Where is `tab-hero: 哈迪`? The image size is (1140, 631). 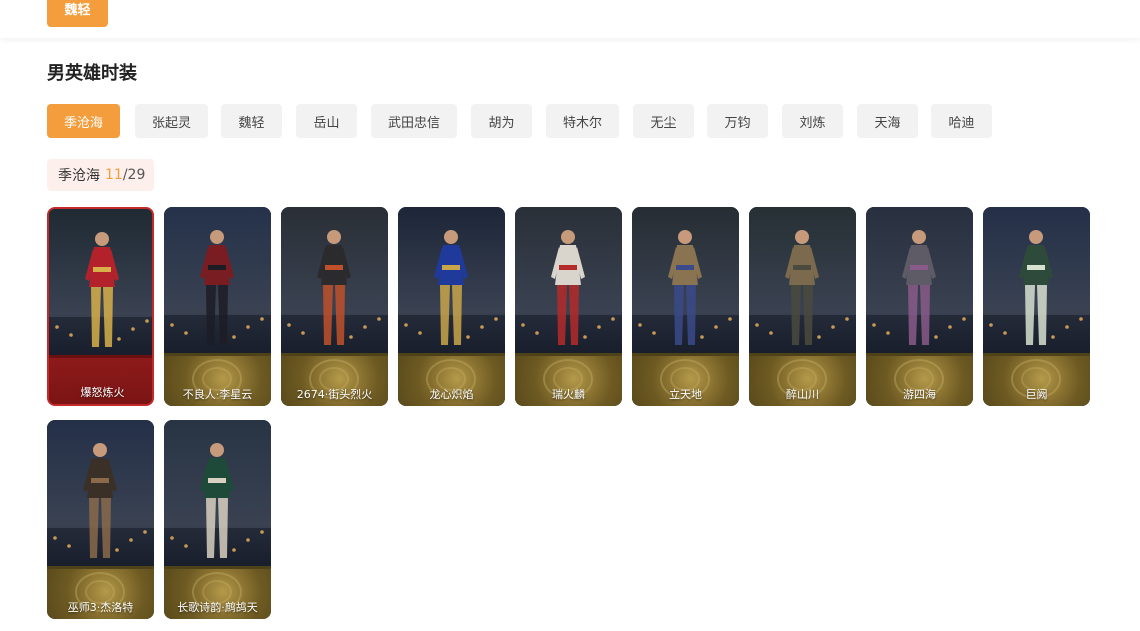
tab-hero: 哈迪 is located at coordinates (961, 121).